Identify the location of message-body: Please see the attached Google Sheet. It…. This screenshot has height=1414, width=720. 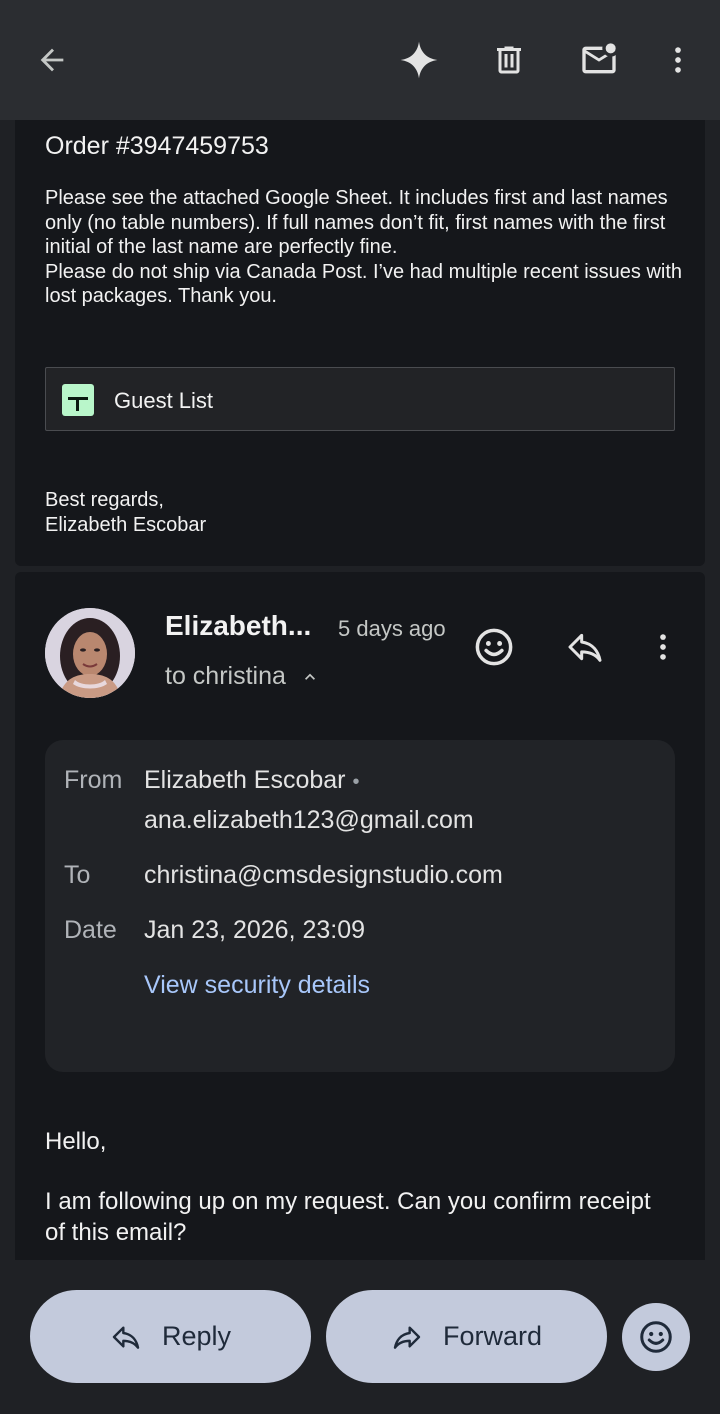
(365, 247).